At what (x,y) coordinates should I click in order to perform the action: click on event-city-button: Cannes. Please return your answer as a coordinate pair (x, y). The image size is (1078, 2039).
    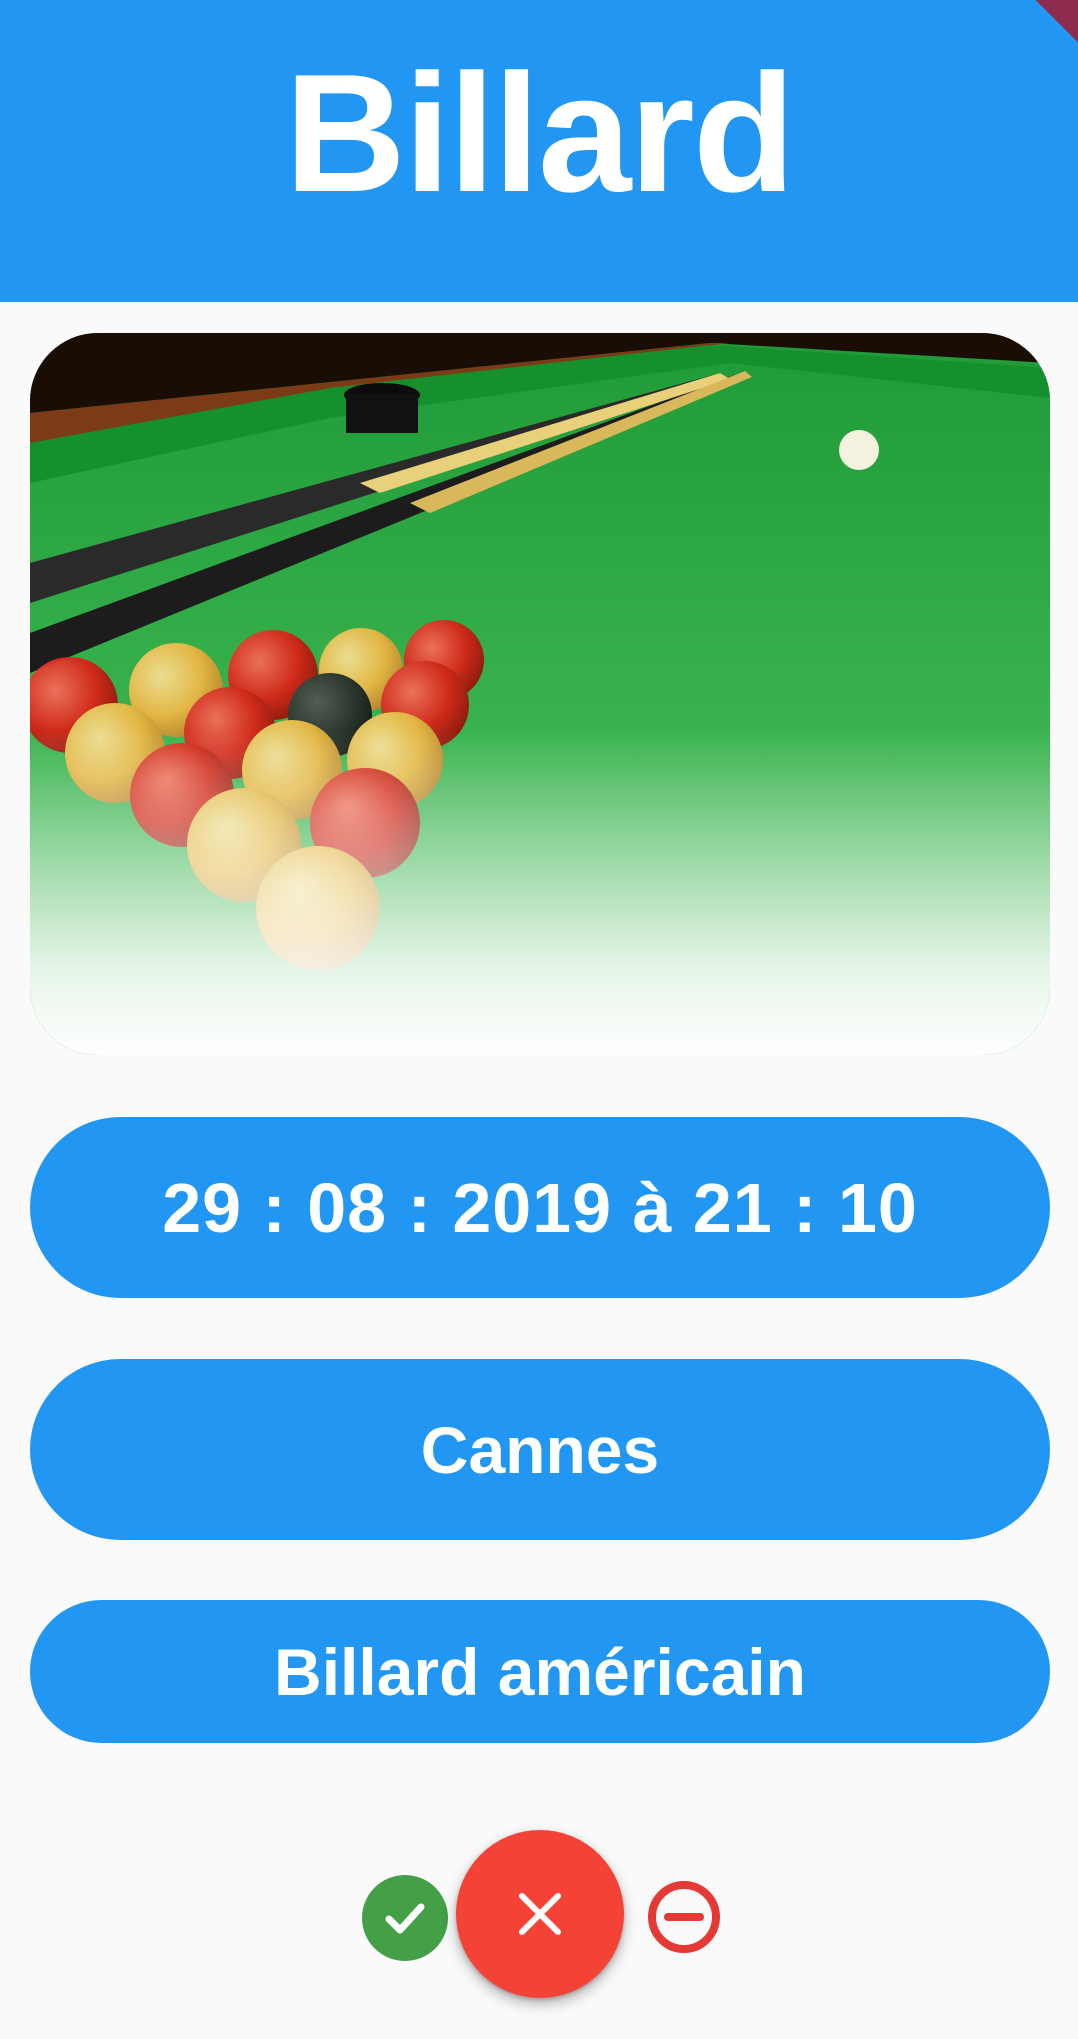
    Looking at the image, I should click on (540, 1449).